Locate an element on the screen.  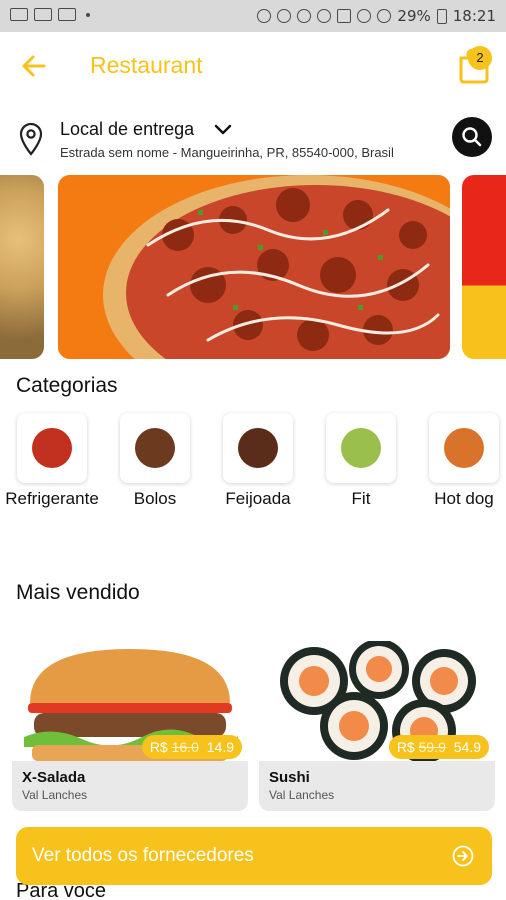
view-all-suppliers-button: Ver todos os fornecedores is located at coordinates (254, 856).